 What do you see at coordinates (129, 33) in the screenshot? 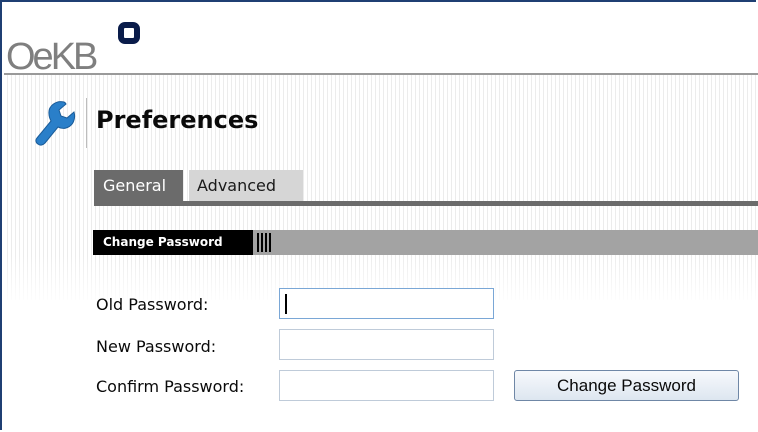
I see `logo-square-mark` at bounding box center [129, 33].